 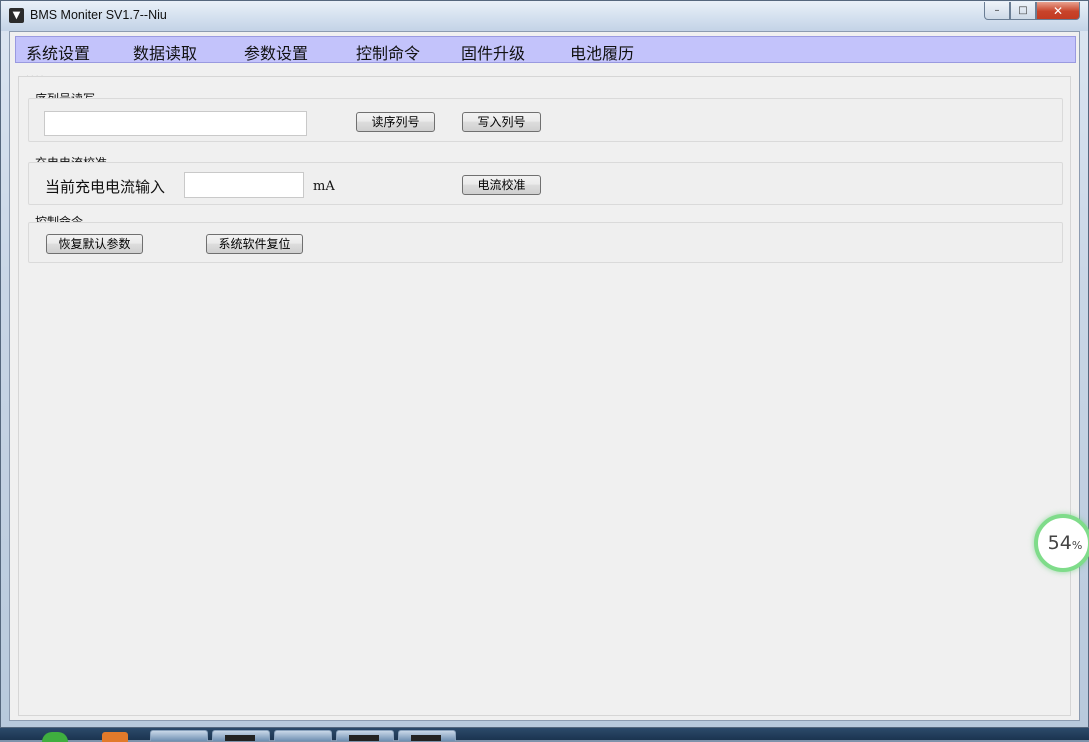 I want to click on write-serial-button: 写入列号, so click(x=501, y=122).